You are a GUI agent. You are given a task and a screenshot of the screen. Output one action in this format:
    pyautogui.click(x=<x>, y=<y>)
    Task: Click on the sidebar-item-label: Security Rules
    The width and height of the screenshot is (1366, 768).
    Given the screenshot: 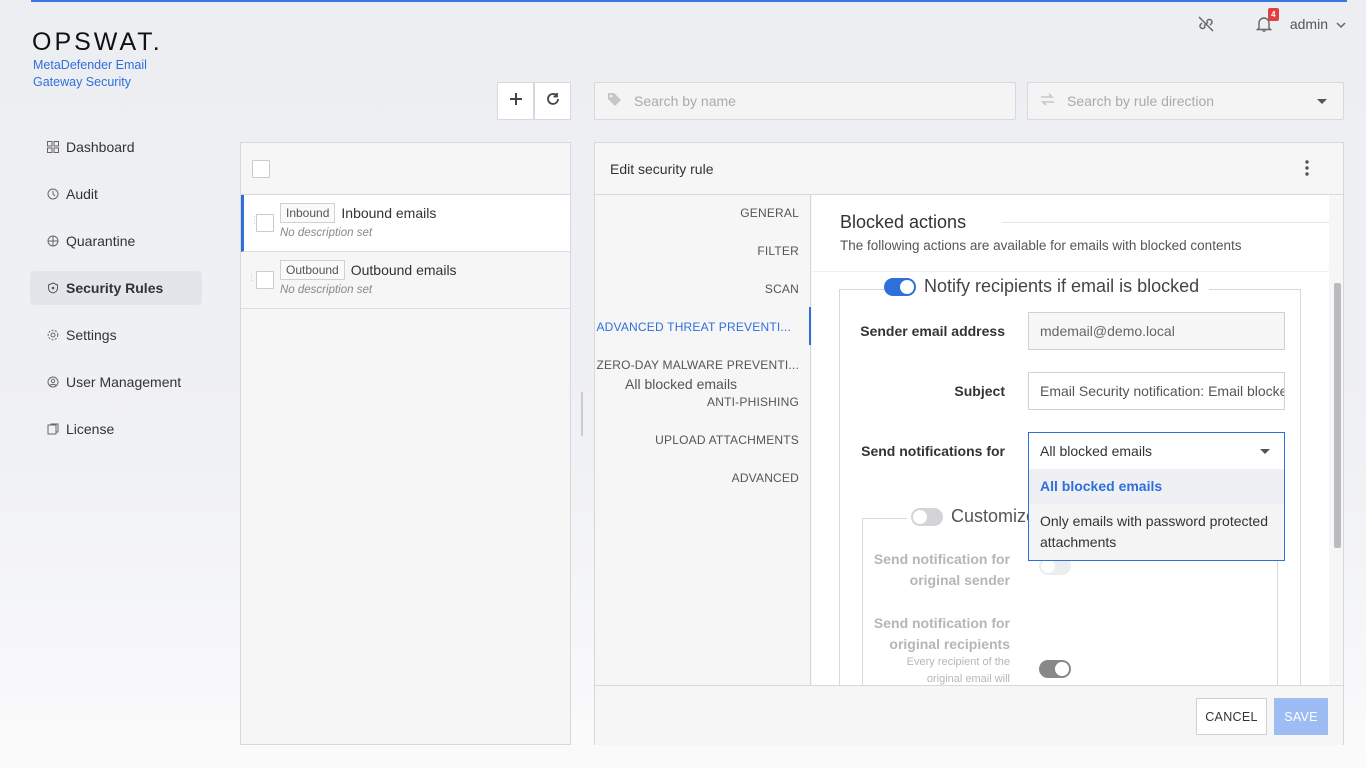 What is the action you would take?
    pyautogui.click(x=115, y=288)
    